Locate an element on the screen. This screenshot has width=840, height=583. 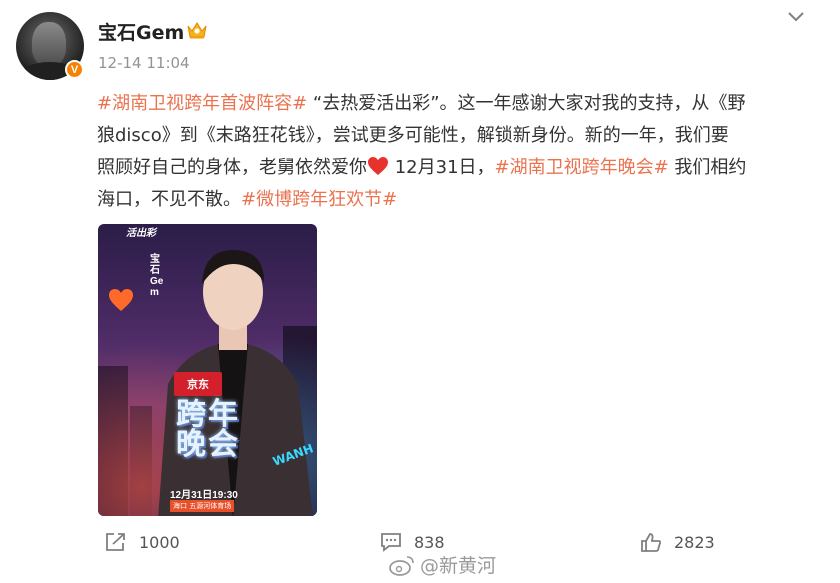
poster-sponsor-logo: 京东 is located at coordinates (198, 384).